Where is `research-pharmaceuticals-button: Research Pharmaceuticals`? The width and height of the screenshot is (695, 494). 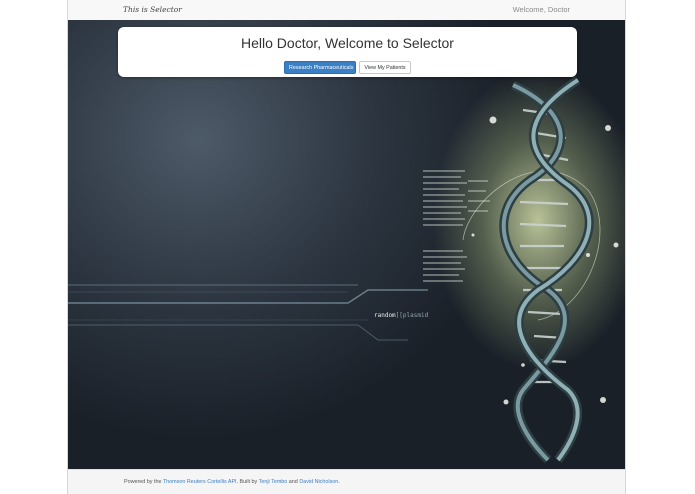
research-pharmaceuticals-button: Research Pharmaceuticals is located at coordinates (320, 67).